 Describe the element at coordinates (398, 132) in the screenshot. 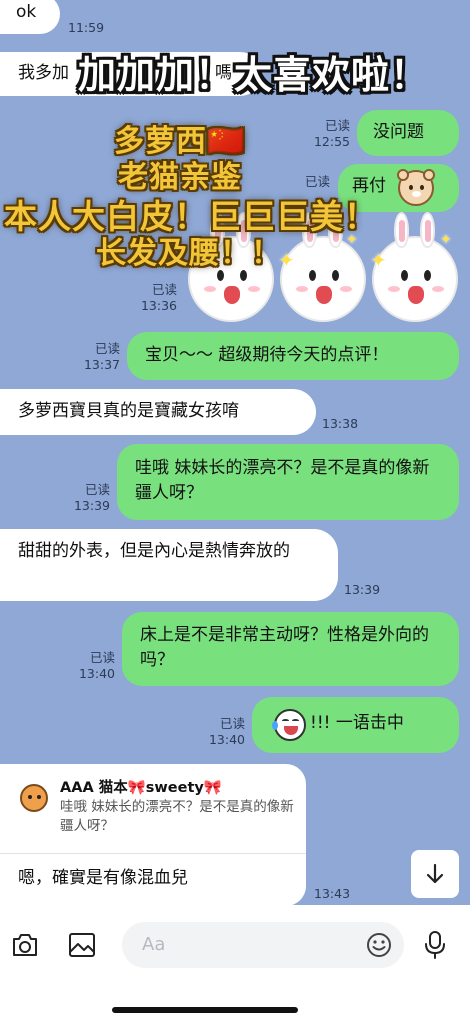

I see `message-text: 没问题` at that location.